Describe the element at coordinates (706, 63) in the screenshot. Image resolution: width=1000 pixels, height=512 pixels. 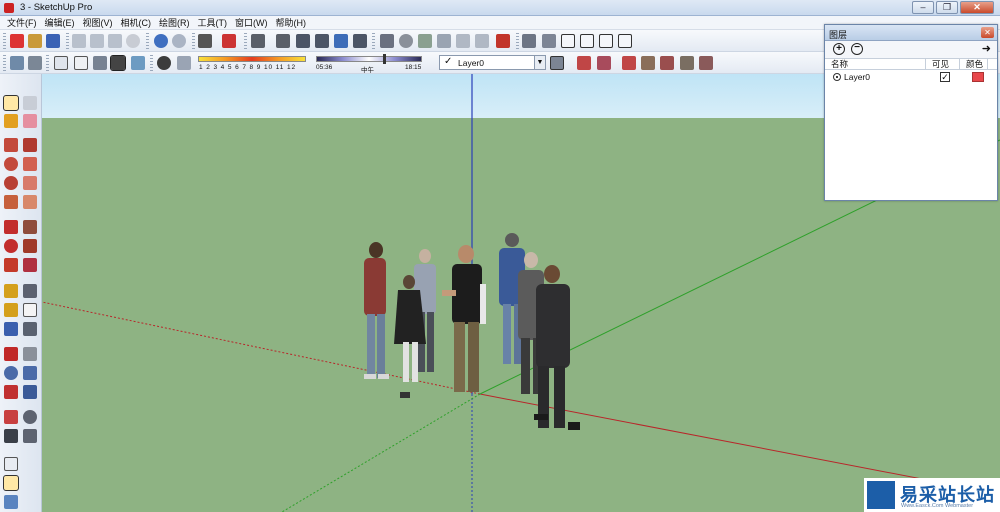
I see `section-cut-icon` at that location.